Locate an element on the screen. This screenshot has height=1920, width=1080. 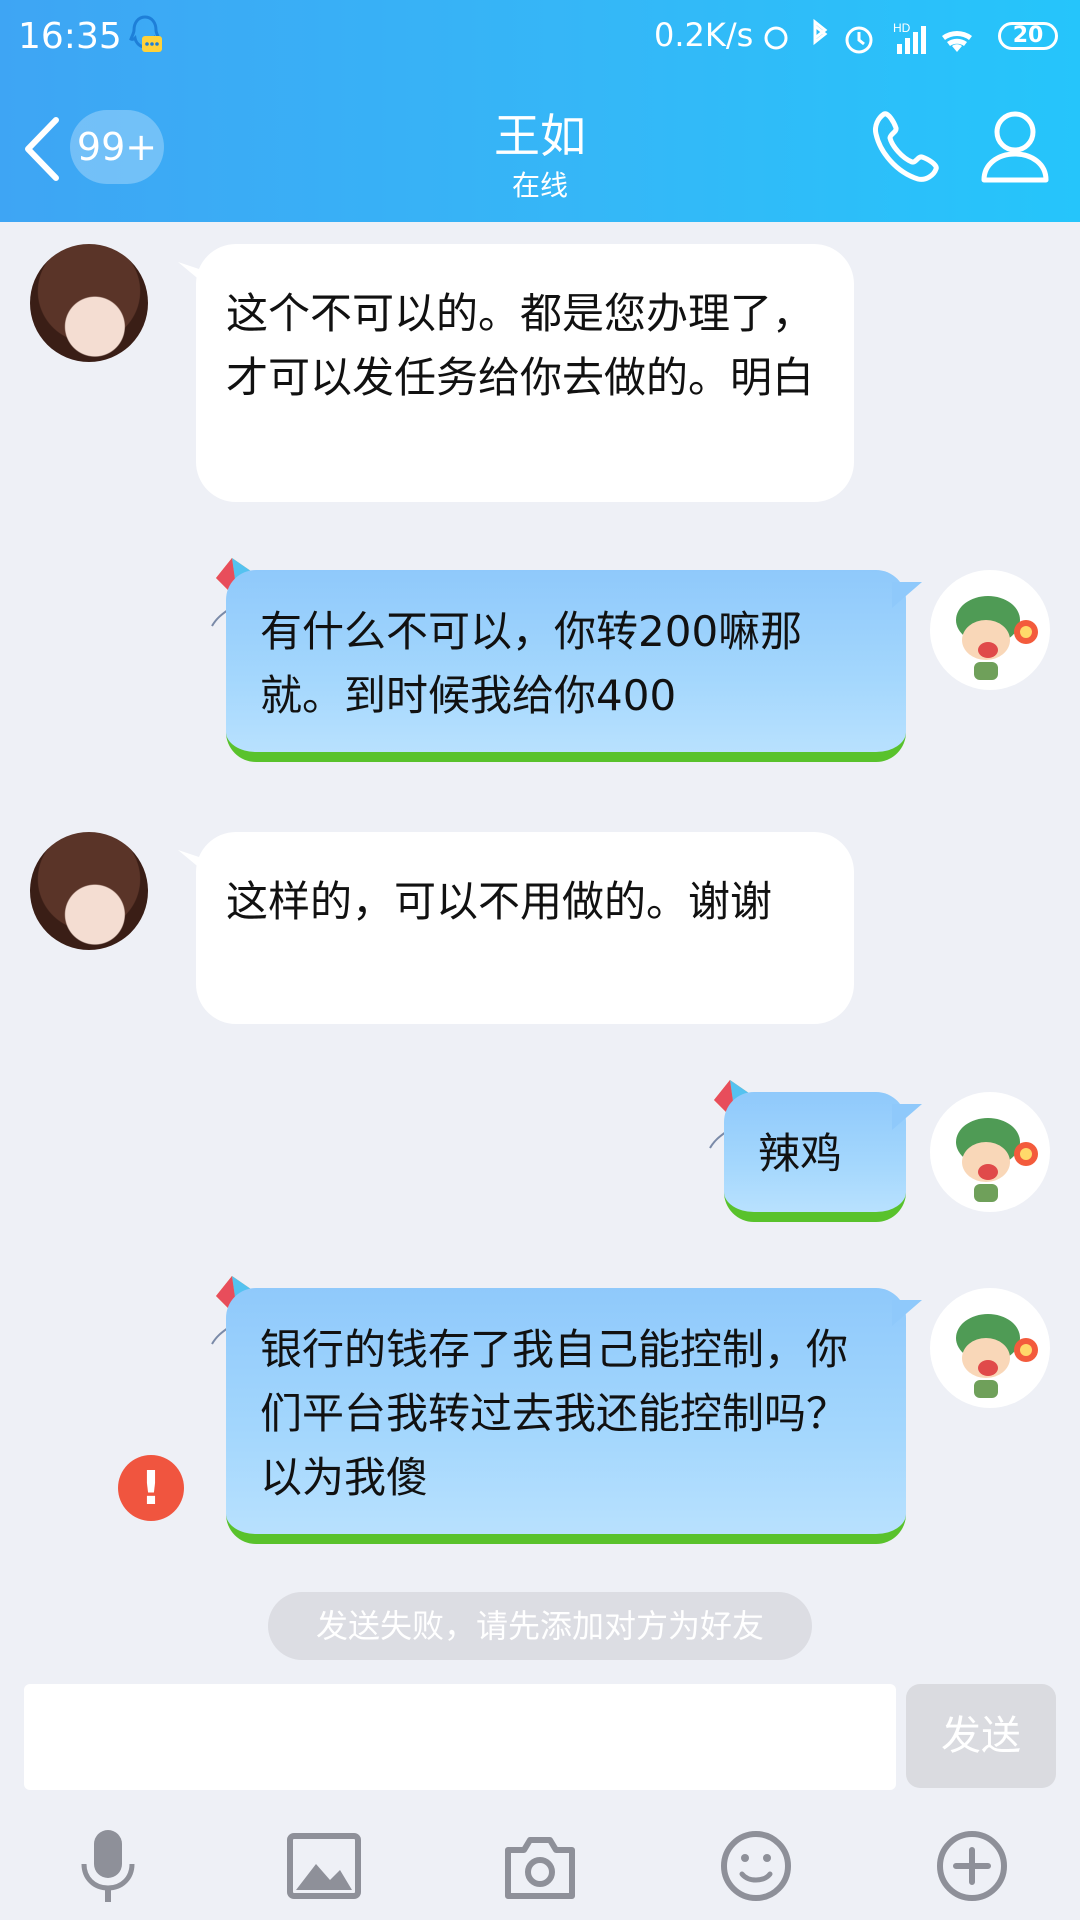
plus-icon is located at coordinates (972, 1866).